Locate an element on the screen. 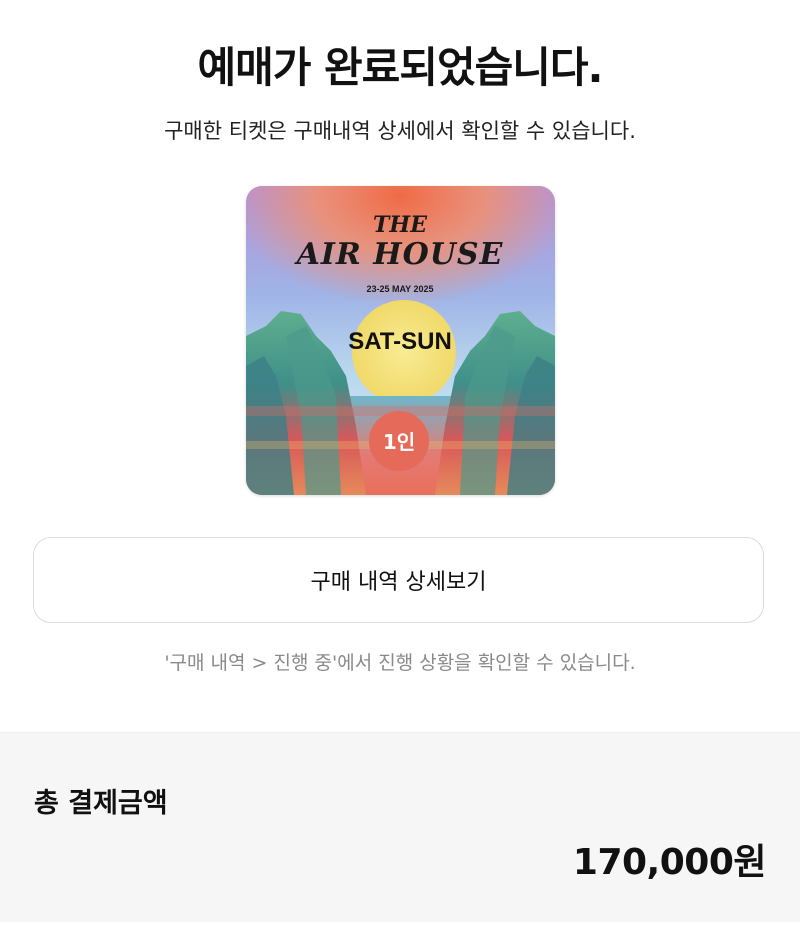  poster-title-line2: AIR HOUSE is located at coordinates (399, 254).